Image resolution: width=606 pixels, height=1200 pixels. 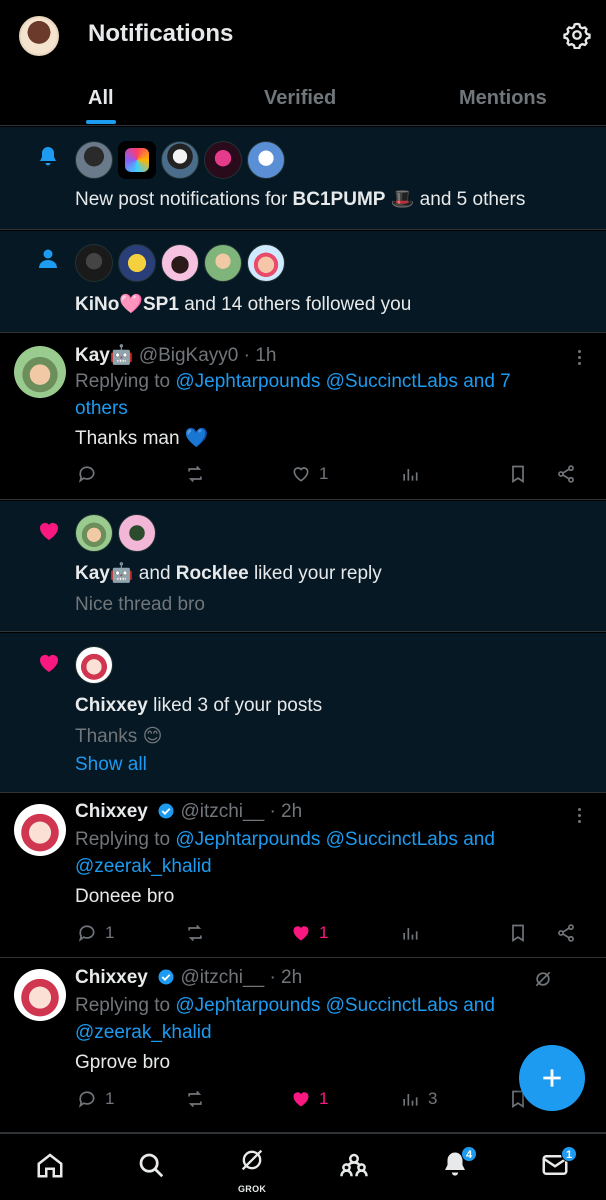 What do you see at coordinates (123, 1062) in the screenshot?
I see `post-body: Gprove bro` at bounding box center [123, 1062].